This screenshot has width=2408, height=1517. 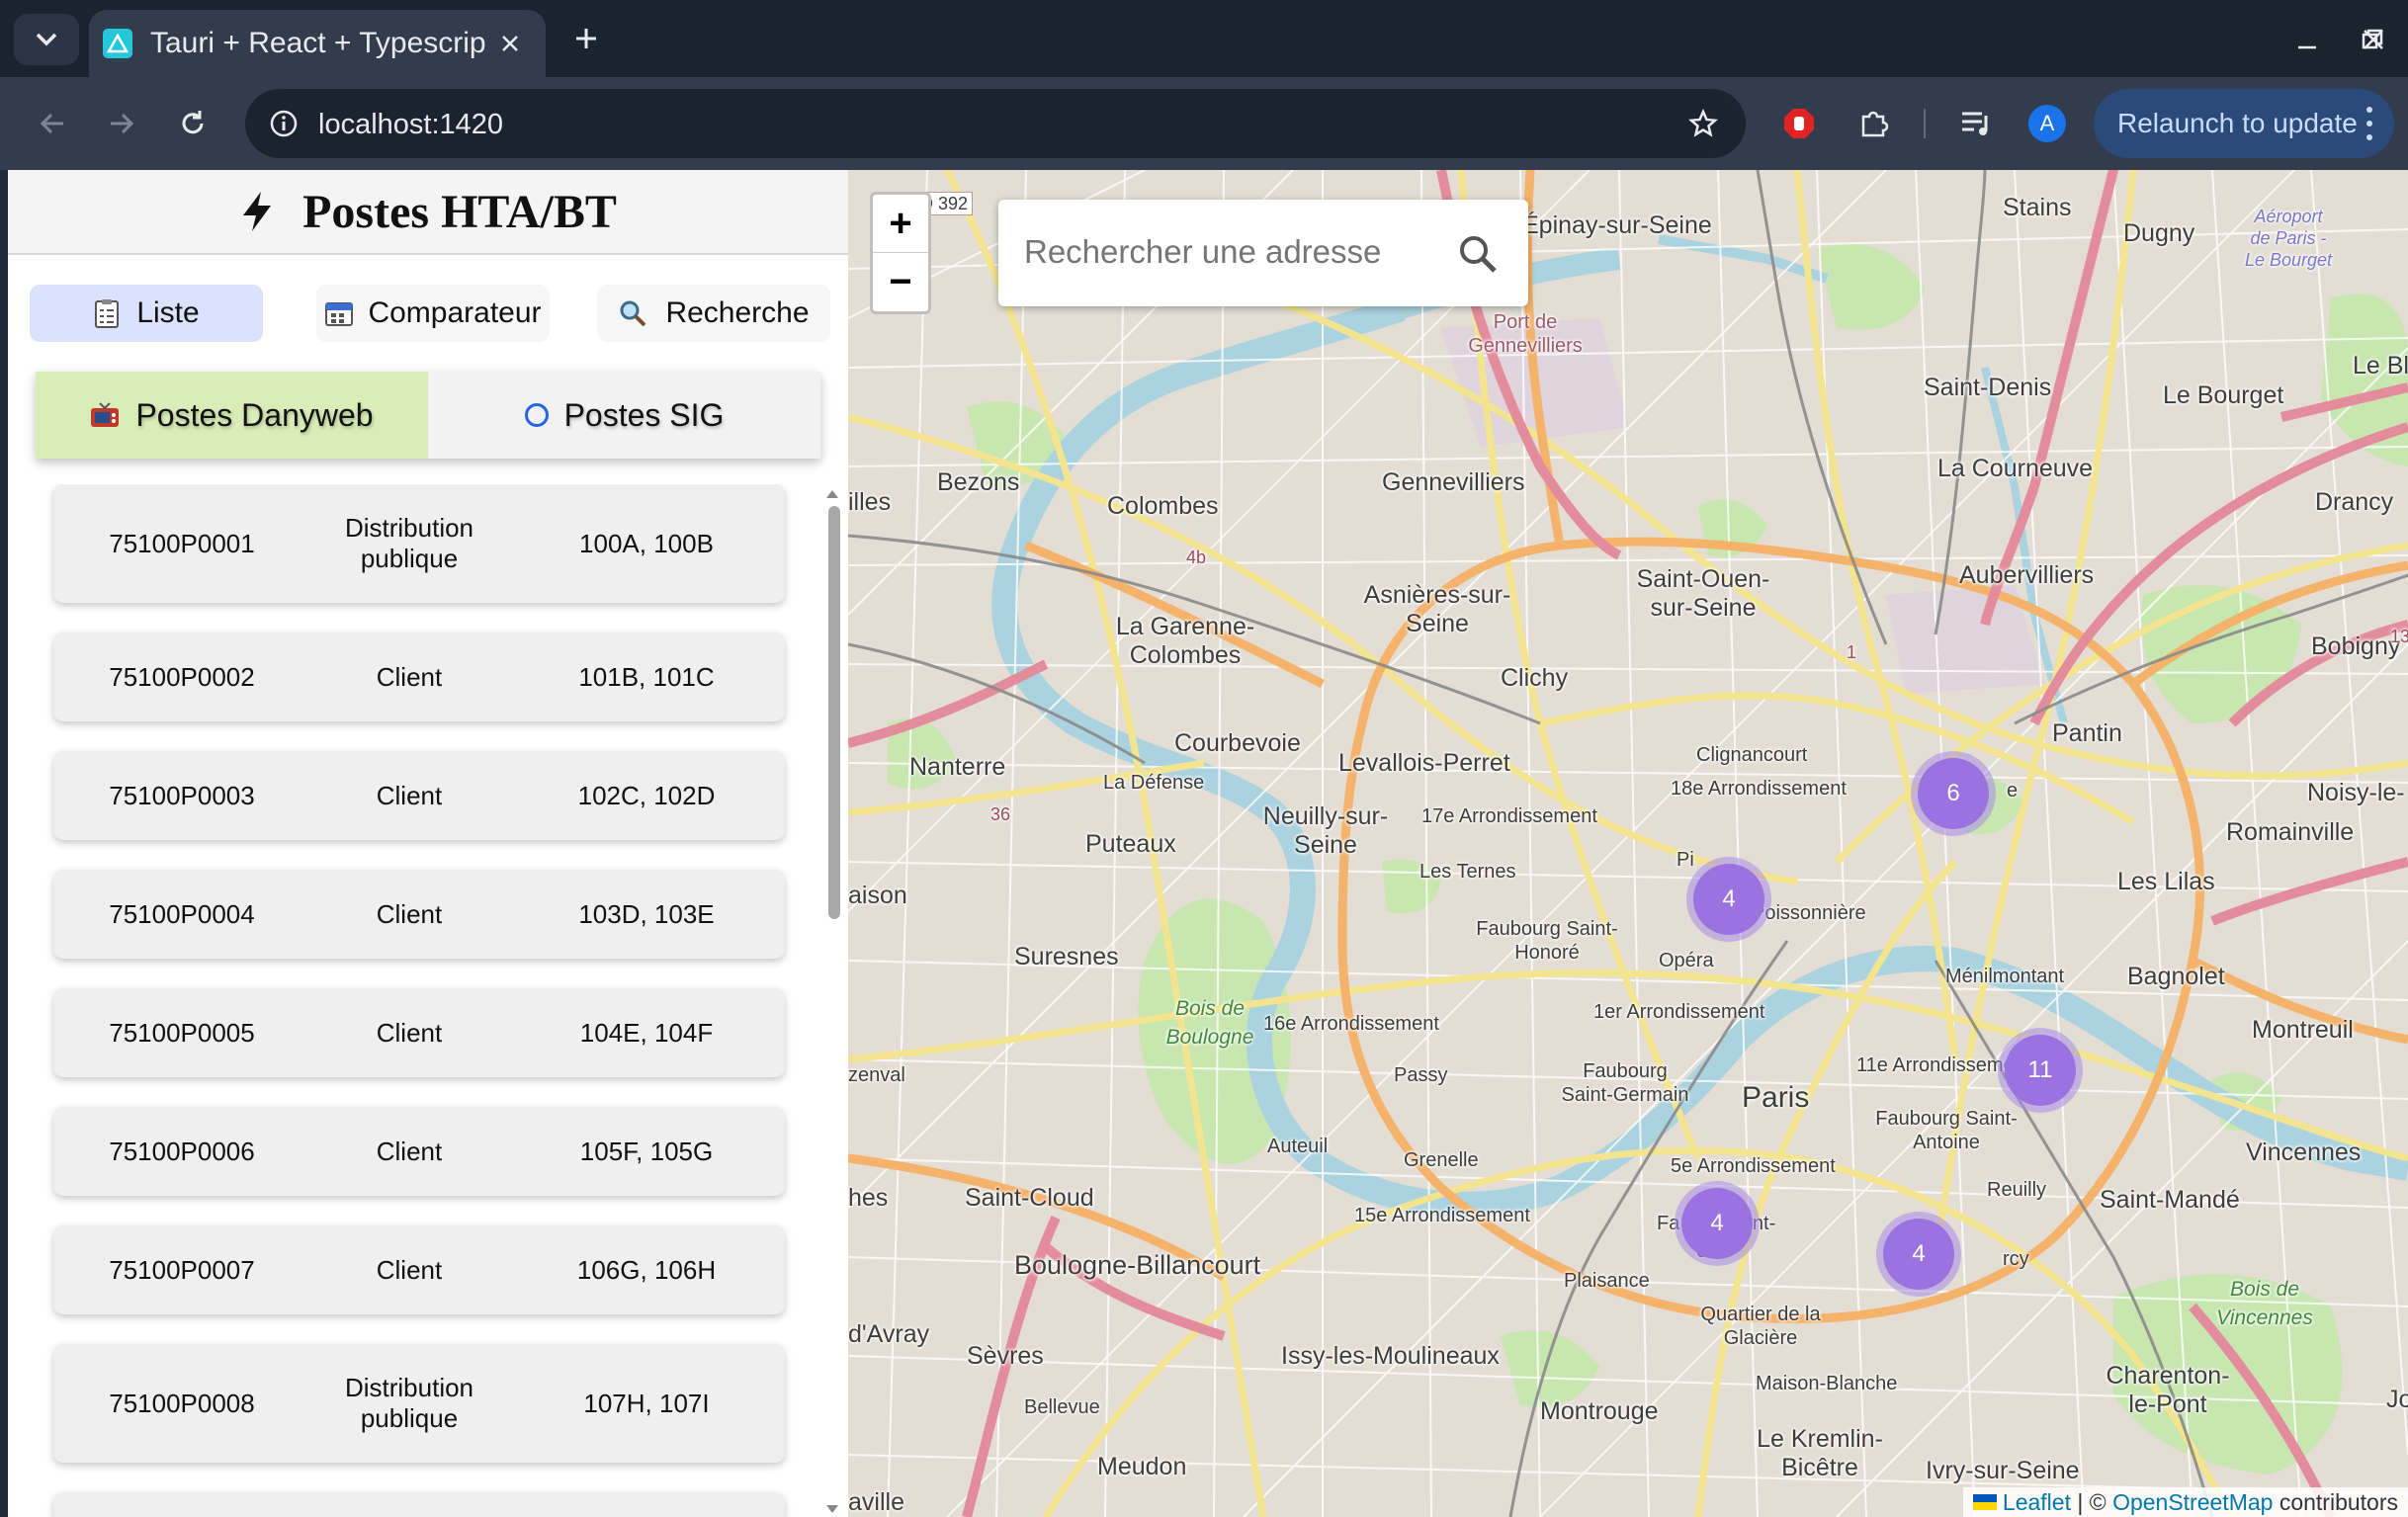 What do you see at coordinates (1686, 860) in the screenshot?
I see `map-label: Pi` at bounding box center [1686, 860].